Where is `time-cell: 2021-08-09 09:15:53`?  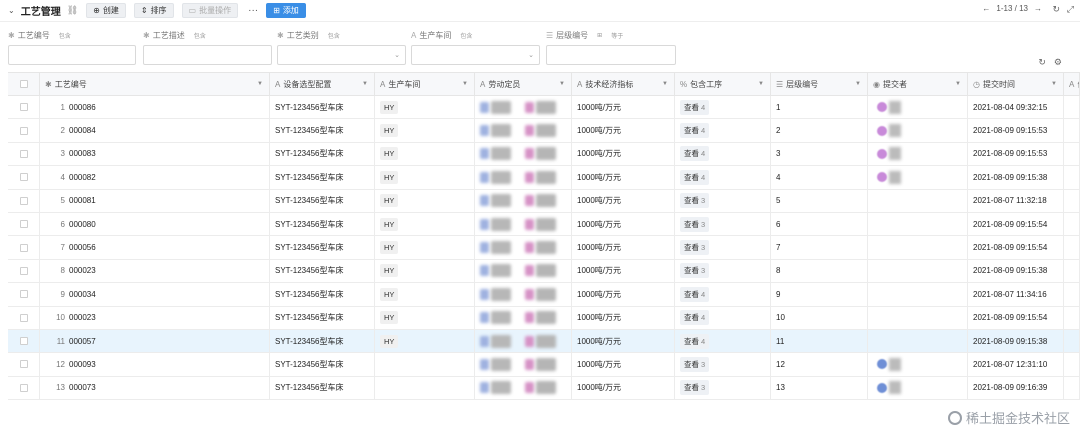
time-cell: 2021-08-09 09:15:53 is located at coordinates (1016, 130).